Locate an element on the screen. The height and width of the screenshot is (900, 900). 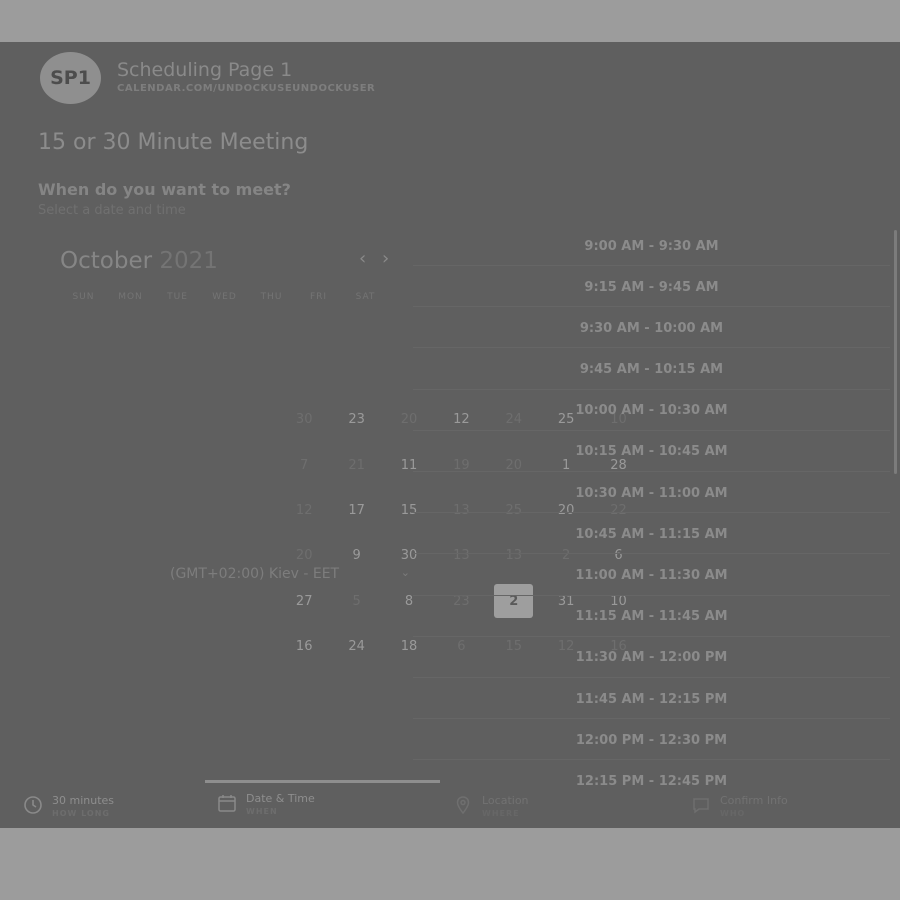
location-pin-icon is located at coordinates (463, 805).